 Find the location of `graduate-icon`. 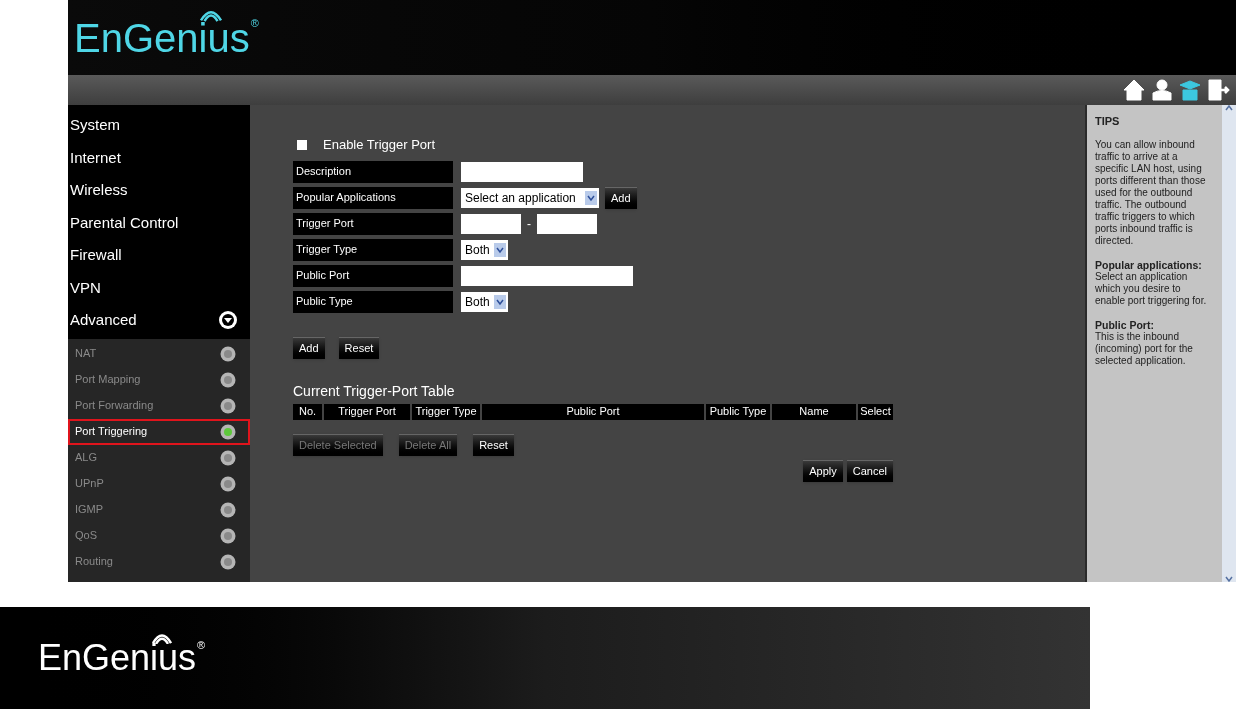

graduate-icon is located at coordinates (1190, 90).